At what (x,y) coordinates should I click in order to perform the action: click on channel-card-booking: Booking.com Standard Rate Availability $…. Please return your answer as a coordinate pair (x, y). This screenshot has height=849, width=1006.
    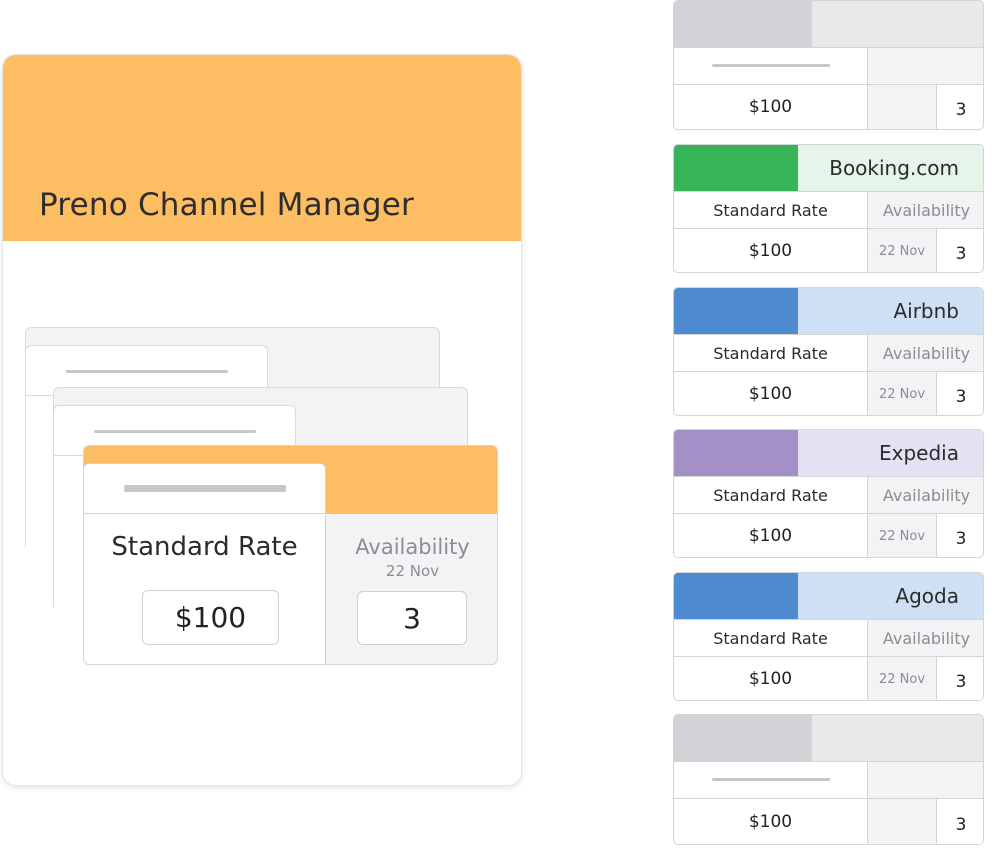
    Looking at the image, I should click on (828, 208).